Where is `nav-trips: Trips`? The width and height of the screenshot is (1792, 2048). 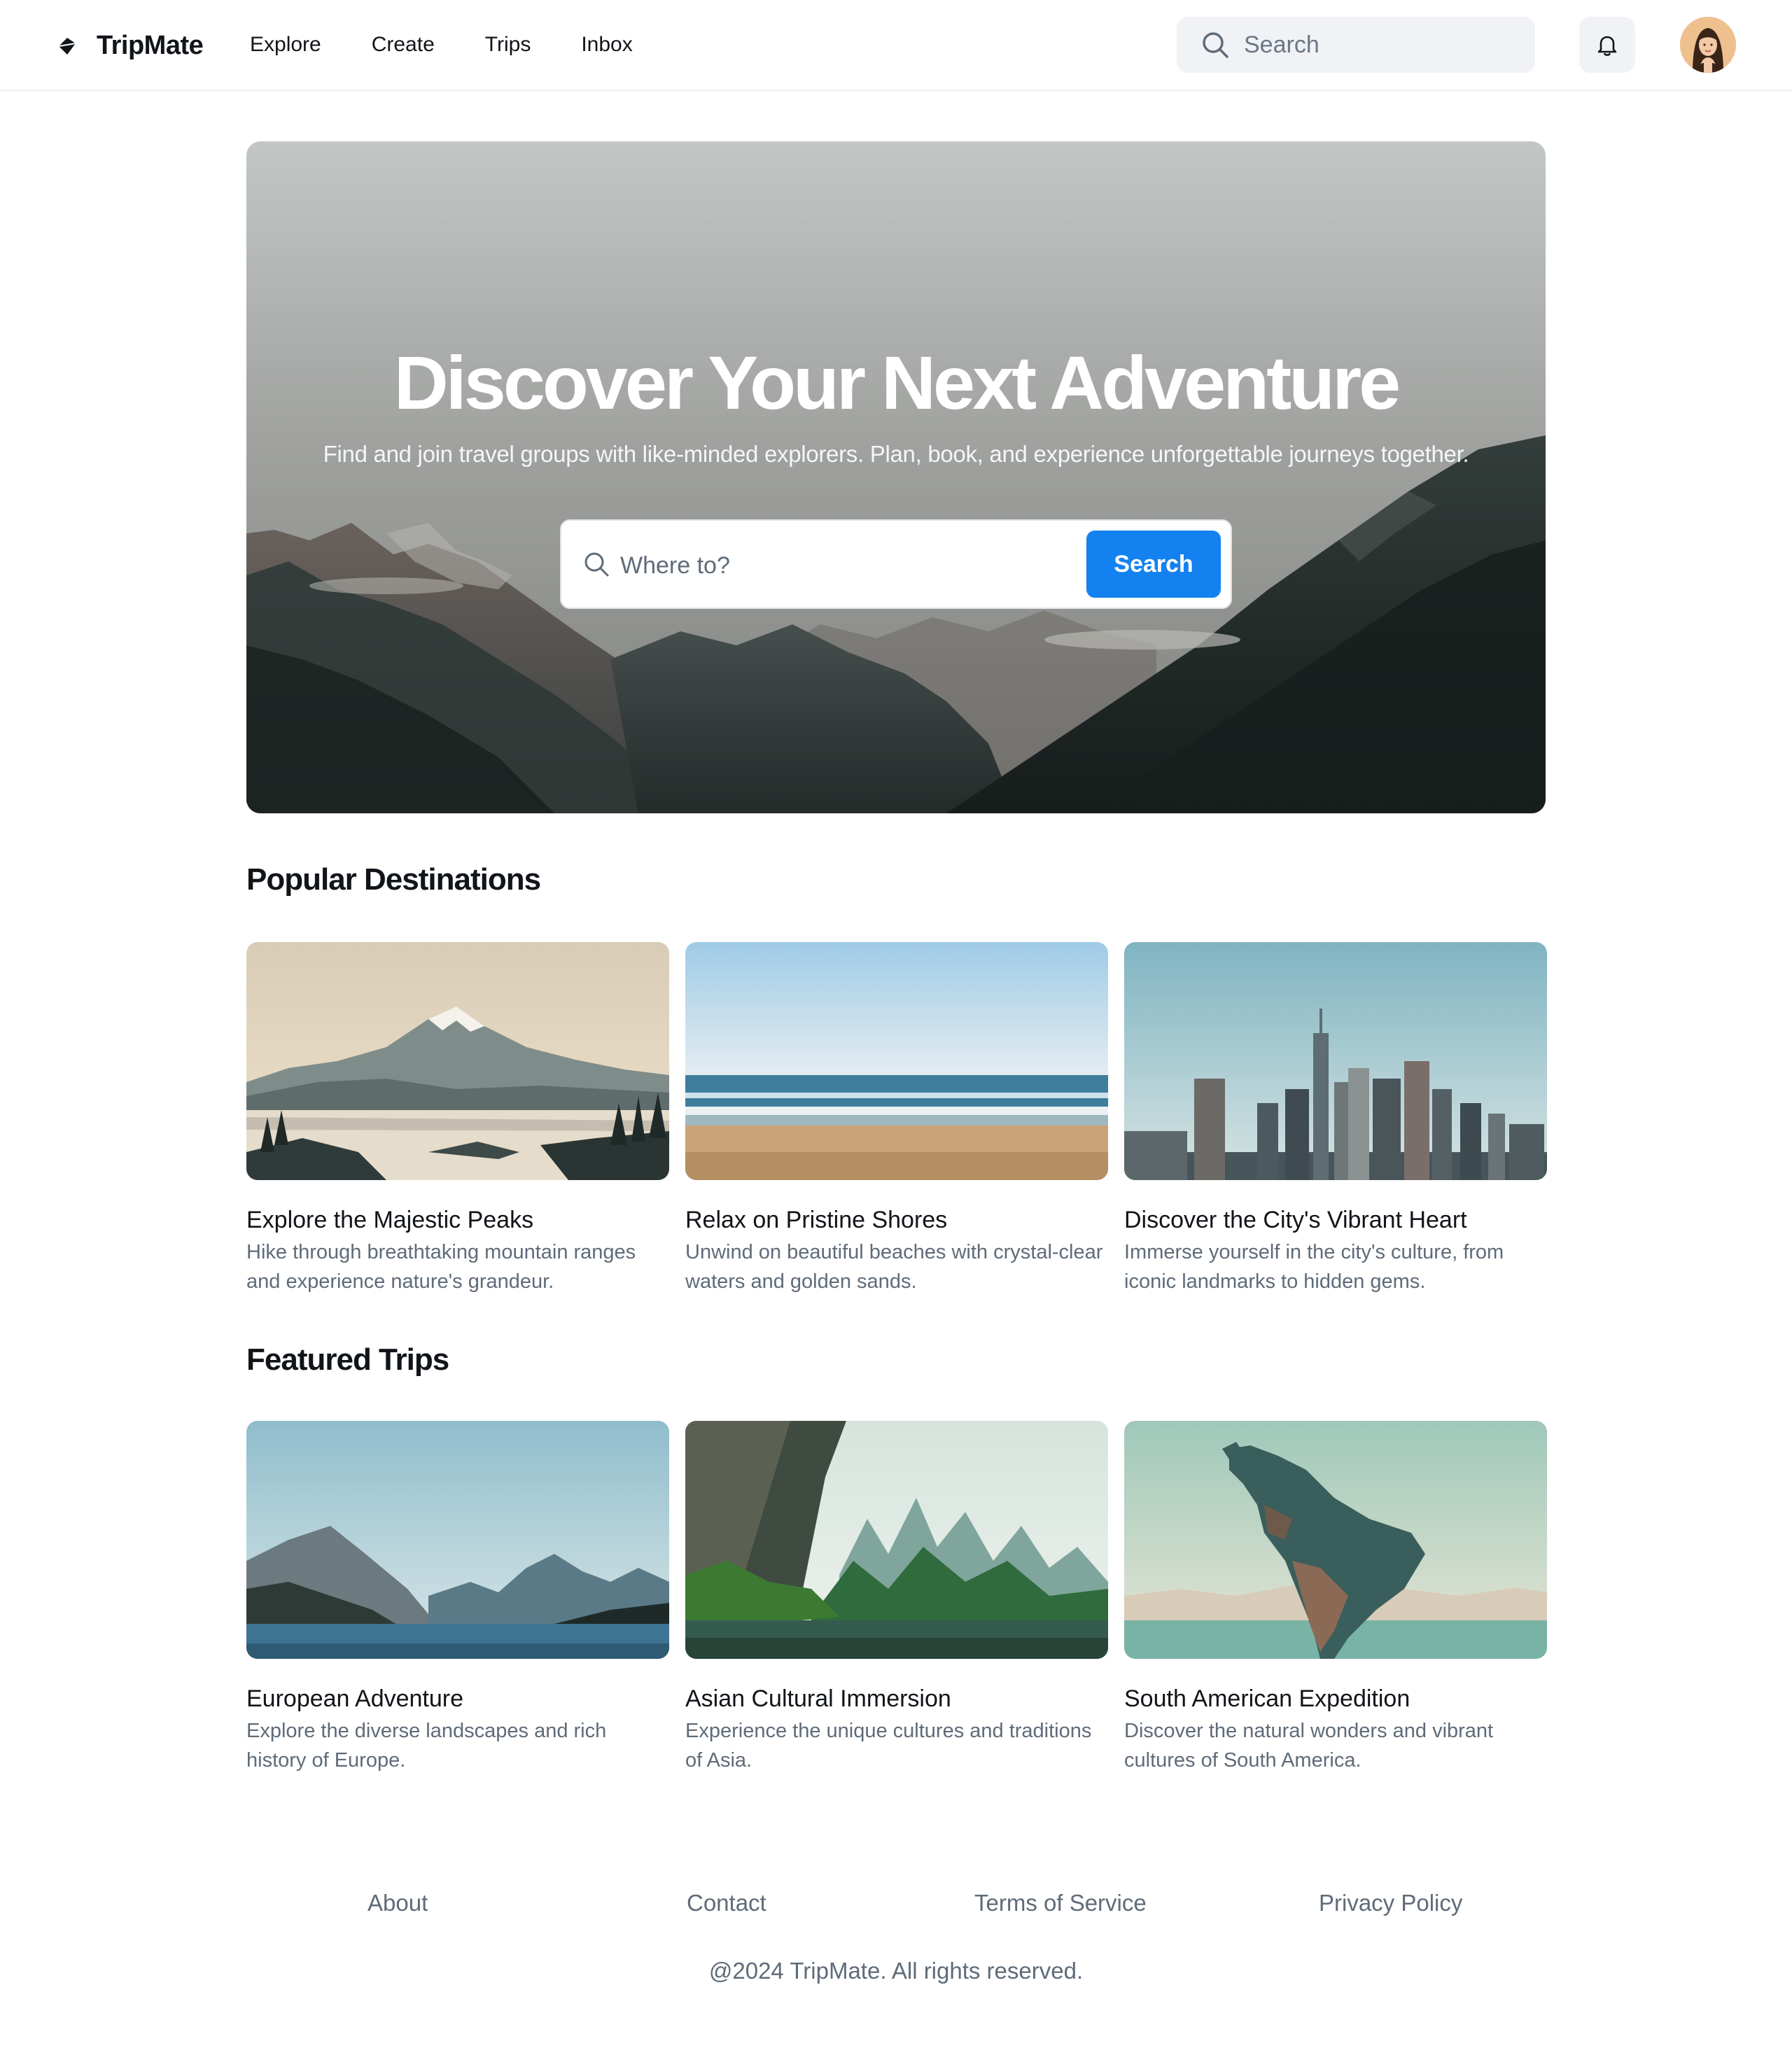 nav-trips: Trips is located at coordinates (508, 44).